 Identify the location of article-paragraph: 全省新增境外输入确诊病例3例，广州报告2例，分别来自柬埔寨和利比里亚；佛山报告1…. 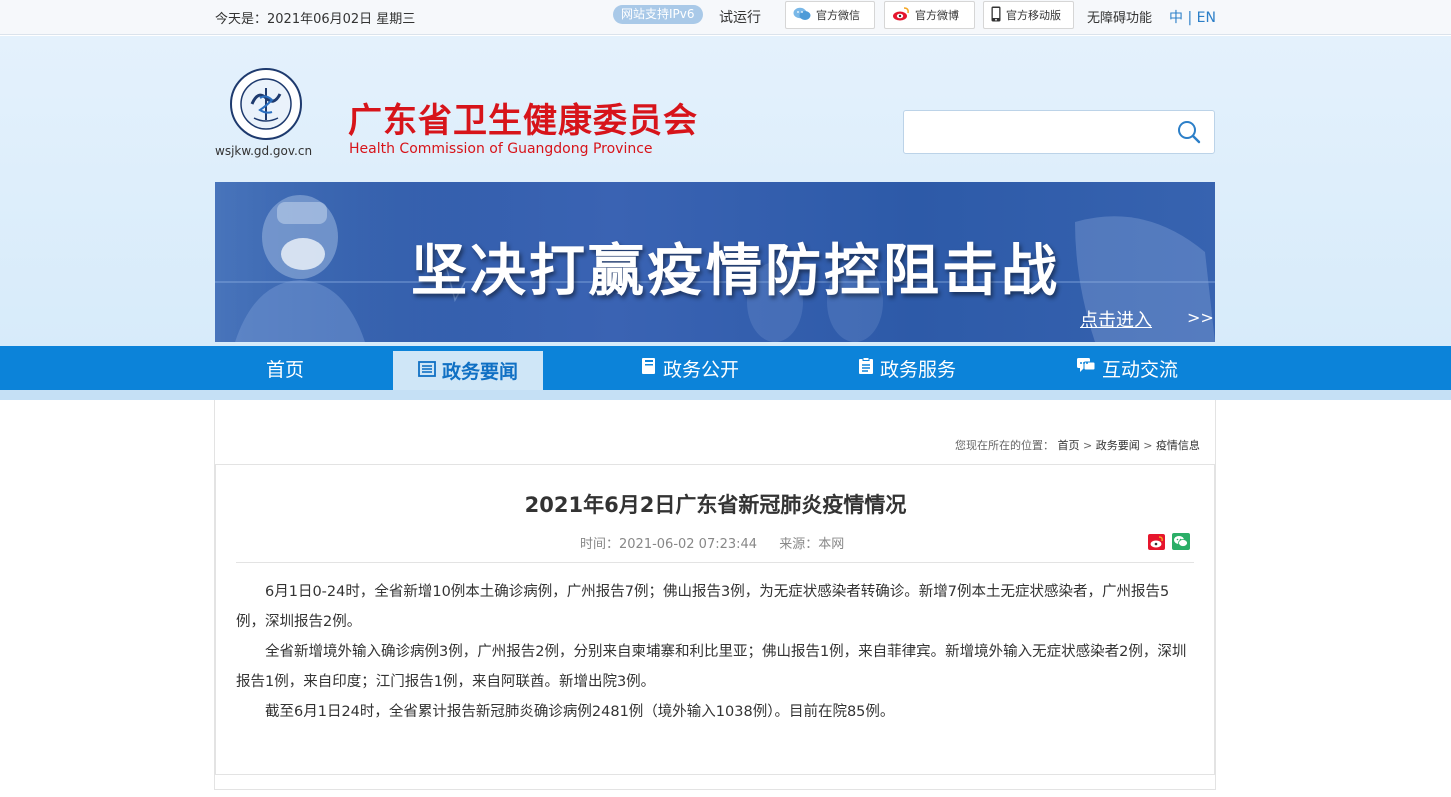
(711, 667).